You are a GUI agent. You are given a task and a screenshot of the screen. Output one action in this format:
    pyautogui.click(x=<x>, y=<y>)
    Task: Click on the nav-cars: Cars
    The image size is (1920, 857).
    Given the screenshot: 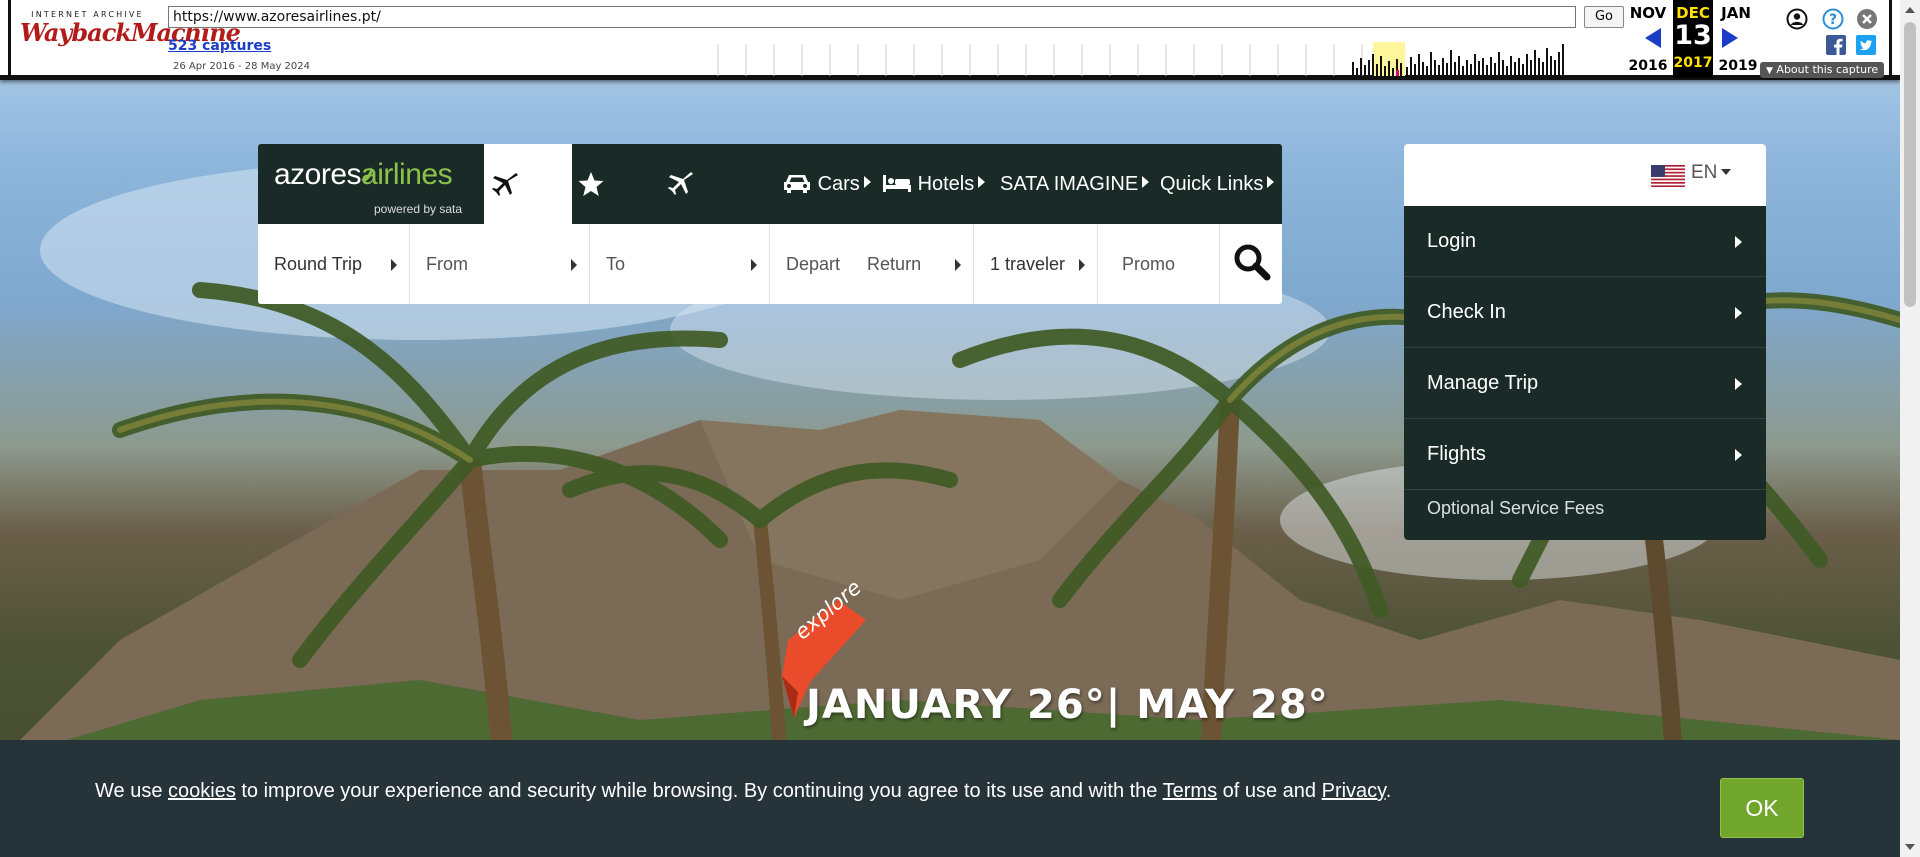 What is the action you would take?
    pyautogui.click(x=826, y=184)
    